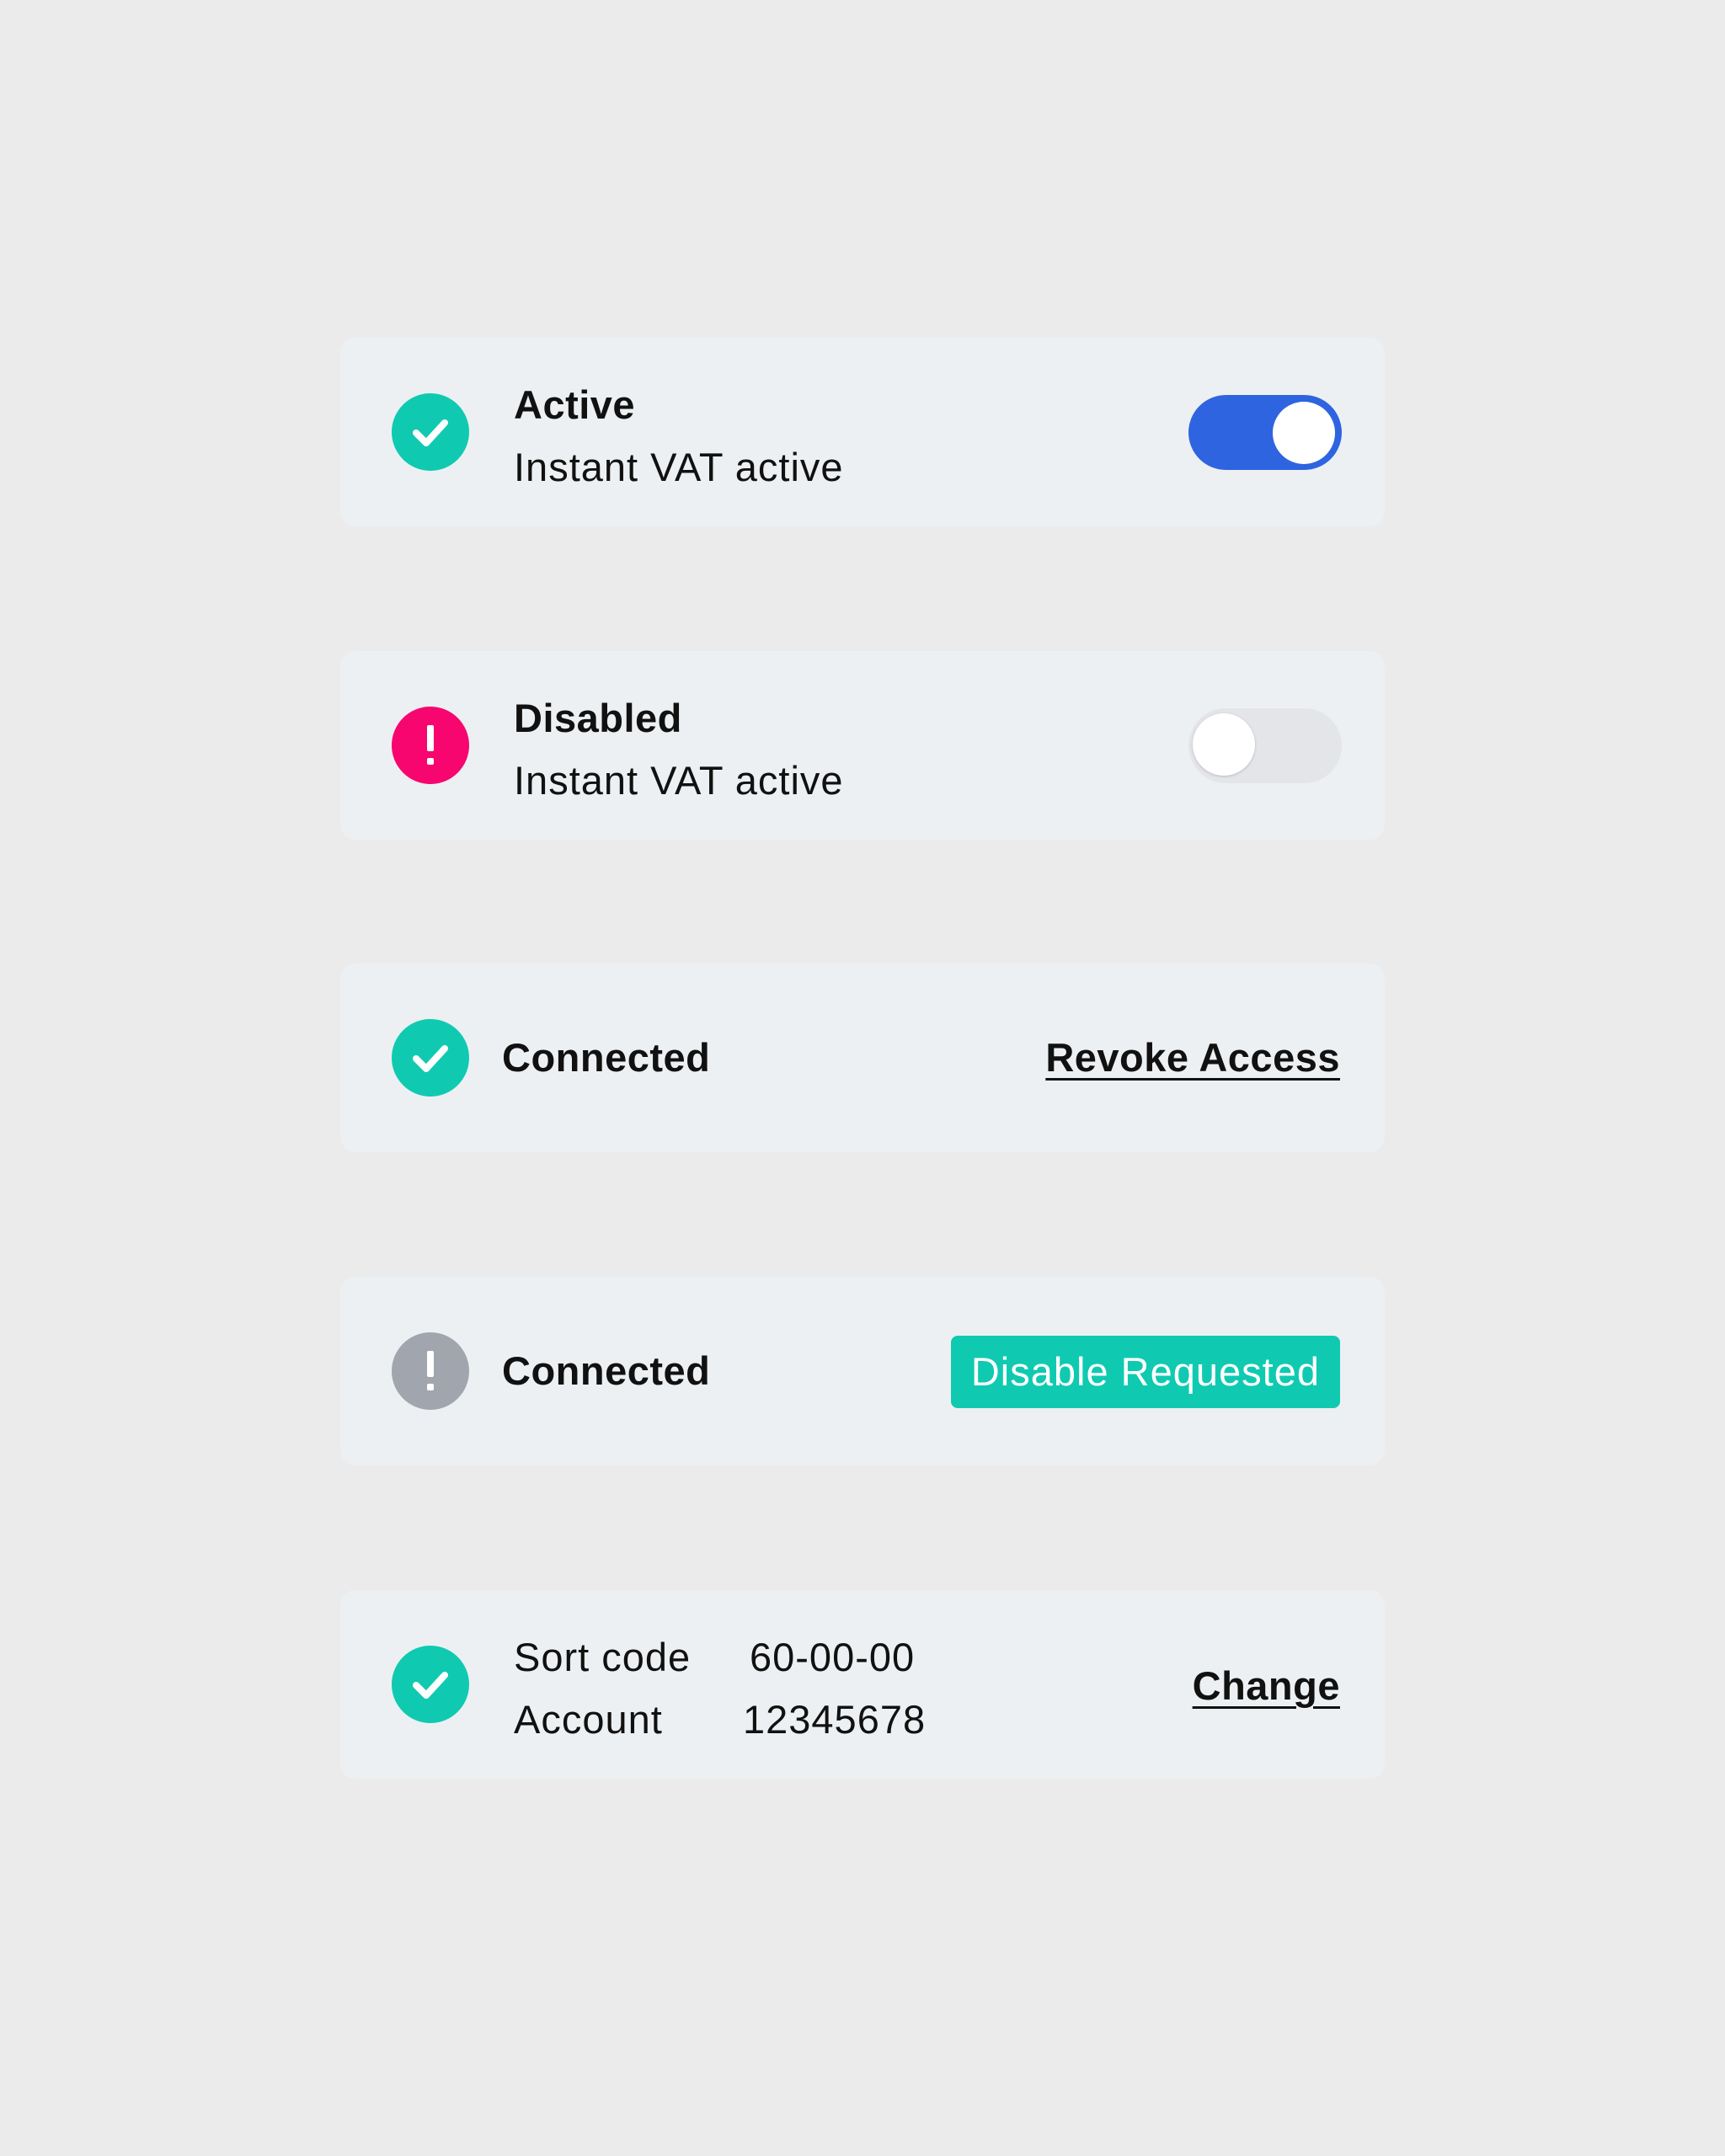 The image size is (1725, 2156). What do you see at coordinates (588, 1719) in the screenshot?
I see `account-label: Account` at bounding box center [588, 1719].